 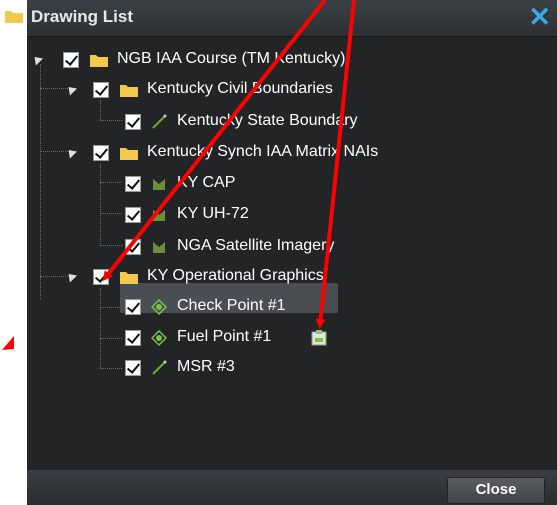 What do you see at coordinates (335, 164) in the screenshot?
I see `annotation-arrow` at bounding box center [335, 164].